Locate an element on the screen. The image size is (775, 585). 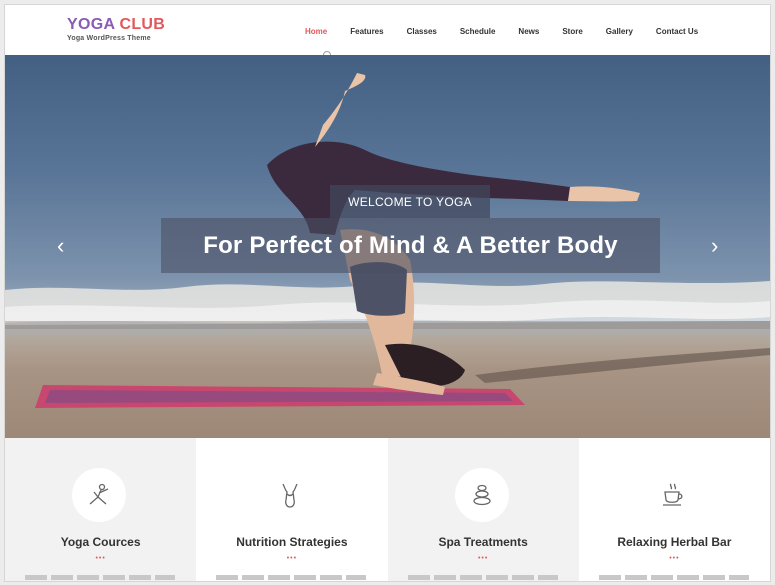
feature-title: Relaxing Herbal Bar is located at coordinates (674, 542).